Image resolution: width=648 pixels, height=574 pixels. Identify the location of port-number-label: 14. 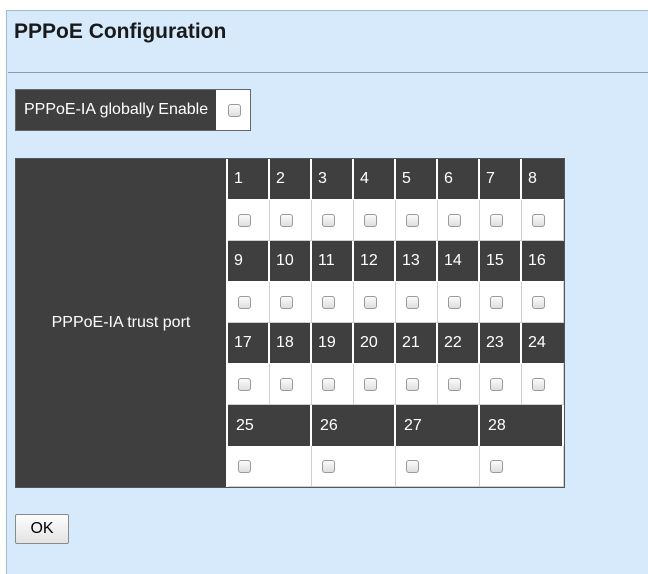
(459, 261).